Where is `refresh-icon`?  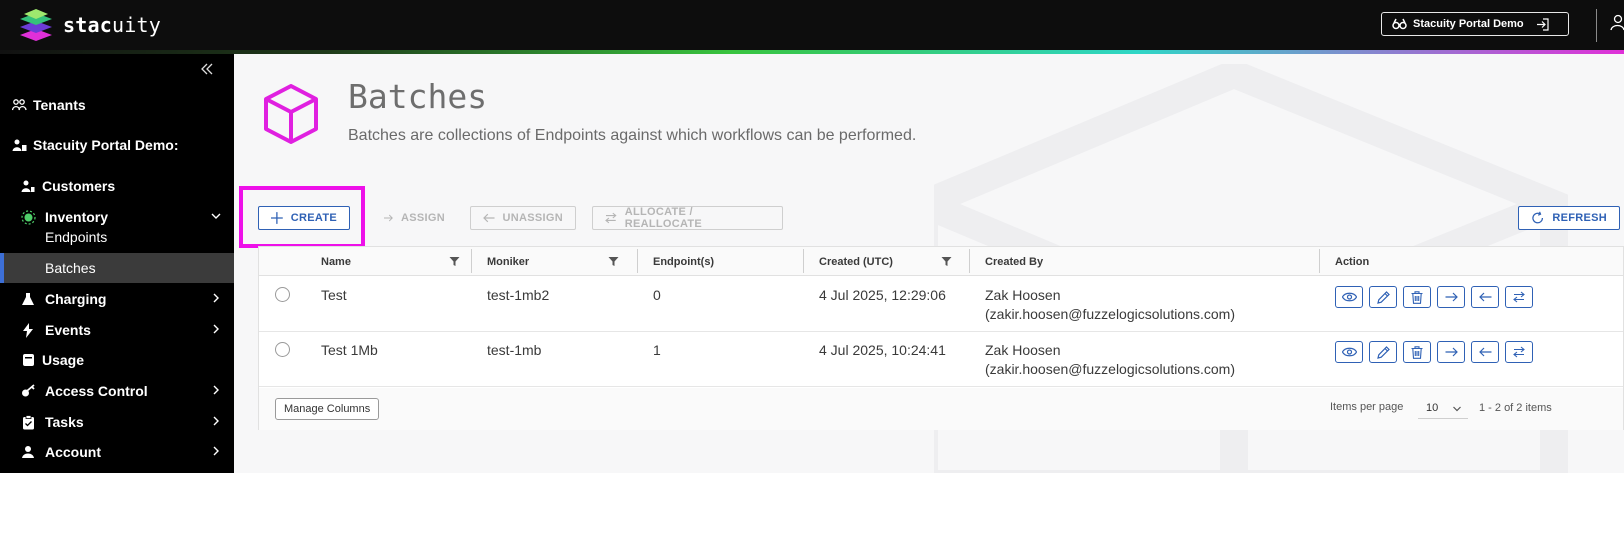
refresh-icon is located at coordinates (1538, 217).